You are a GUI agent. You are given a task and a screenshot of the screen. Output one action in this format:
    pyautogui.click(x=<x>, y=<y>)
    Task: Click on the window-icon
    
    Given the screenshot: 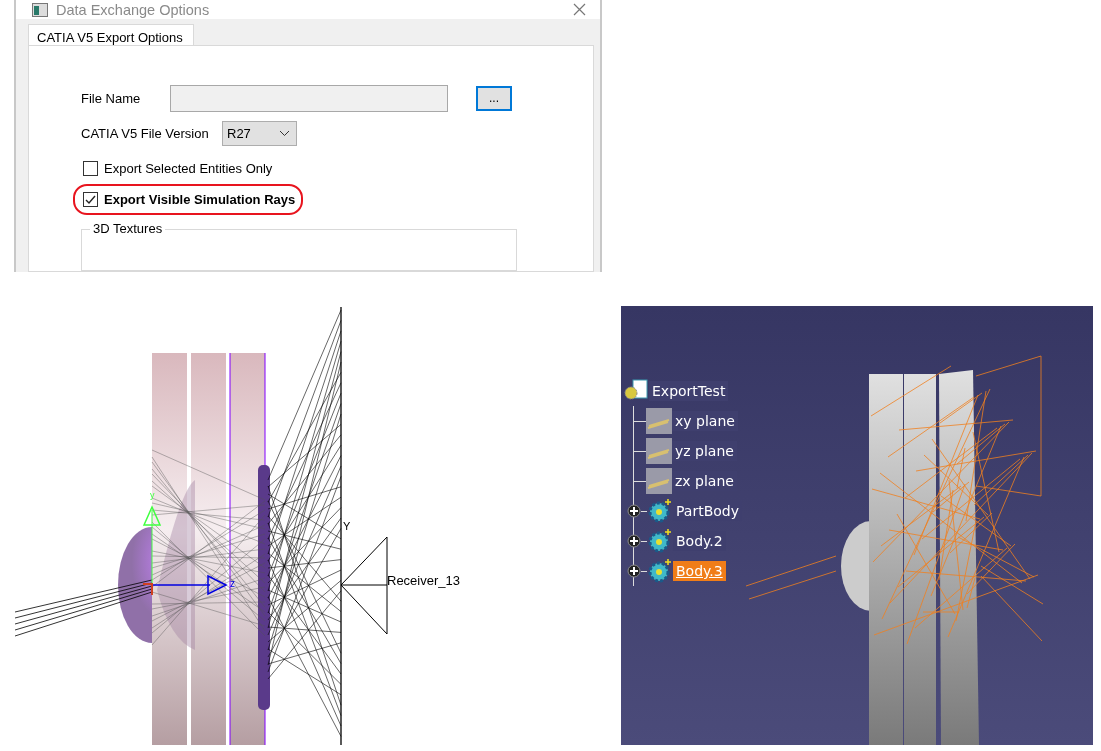 What is the action you would take?
    pyautogui.click(x=40, y=9)
    